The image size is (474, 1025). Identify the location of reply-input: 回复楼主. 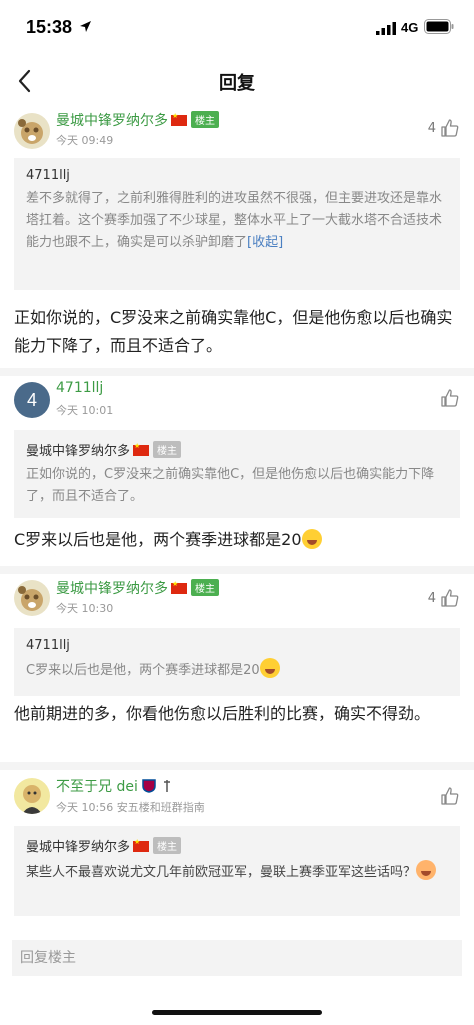
(237, 958).